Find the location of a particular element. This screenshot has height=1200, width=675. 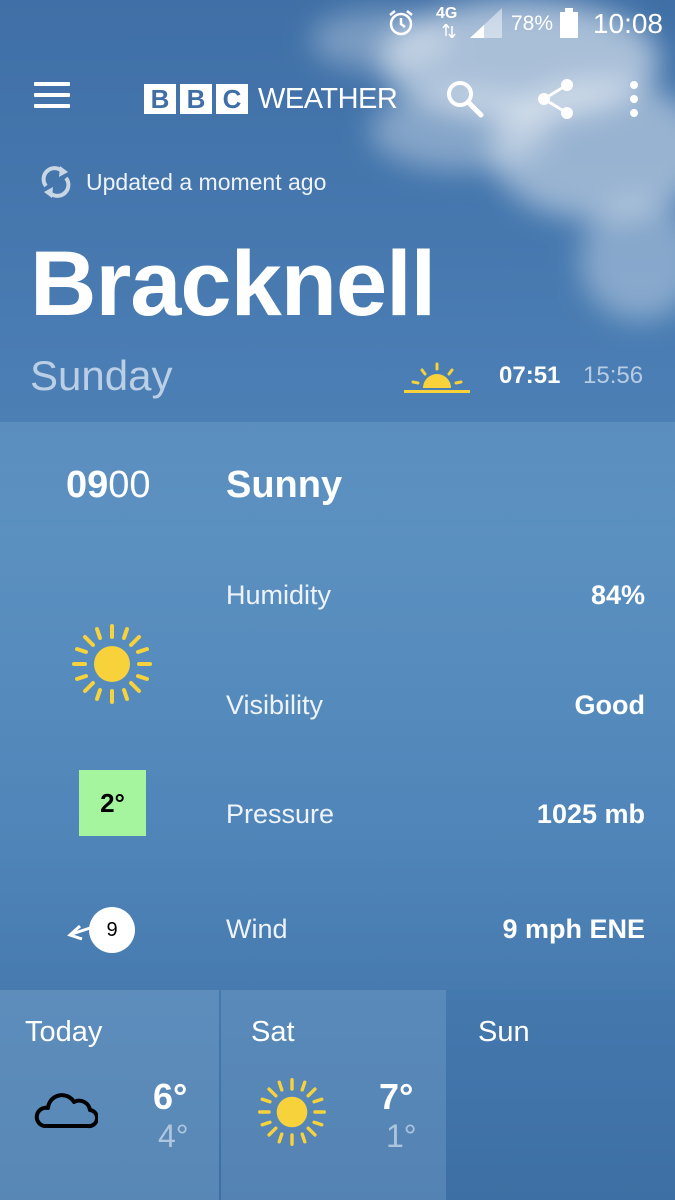

tab-sat: Sat 7° 1° is located at coordinates (333, 1095).